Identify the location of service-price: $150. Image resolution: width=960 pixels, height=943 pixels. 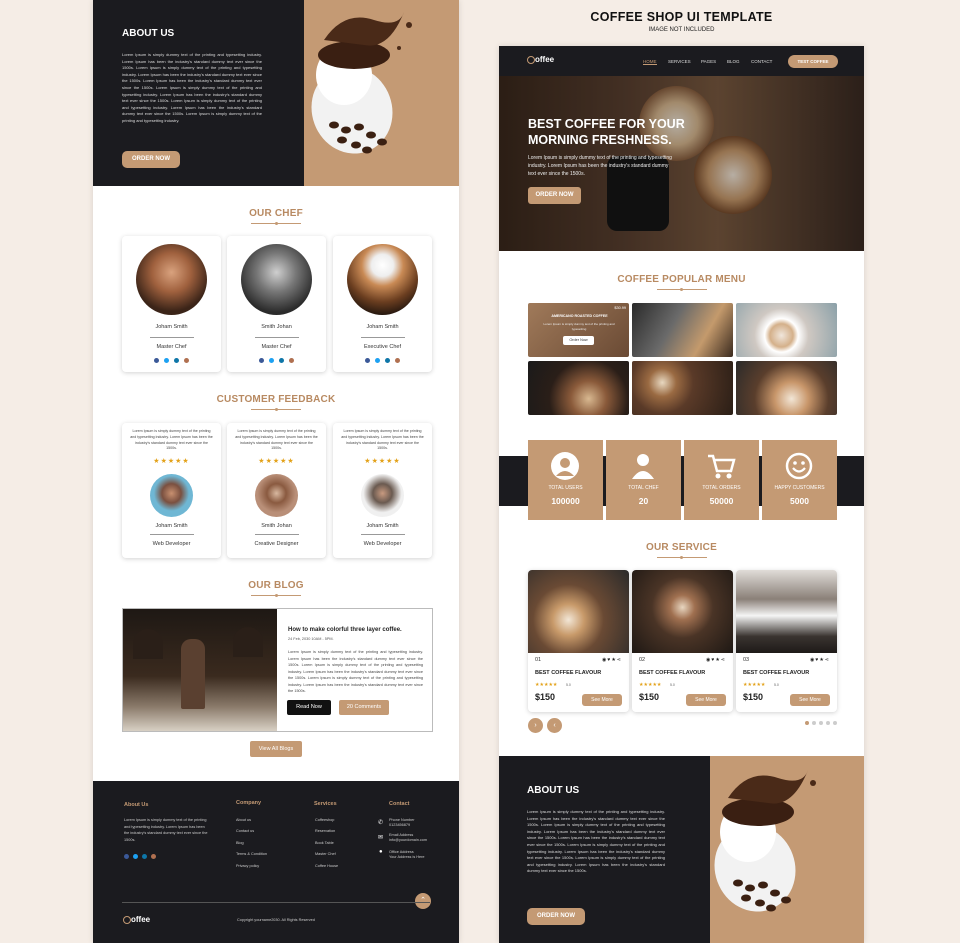
(649, 697).